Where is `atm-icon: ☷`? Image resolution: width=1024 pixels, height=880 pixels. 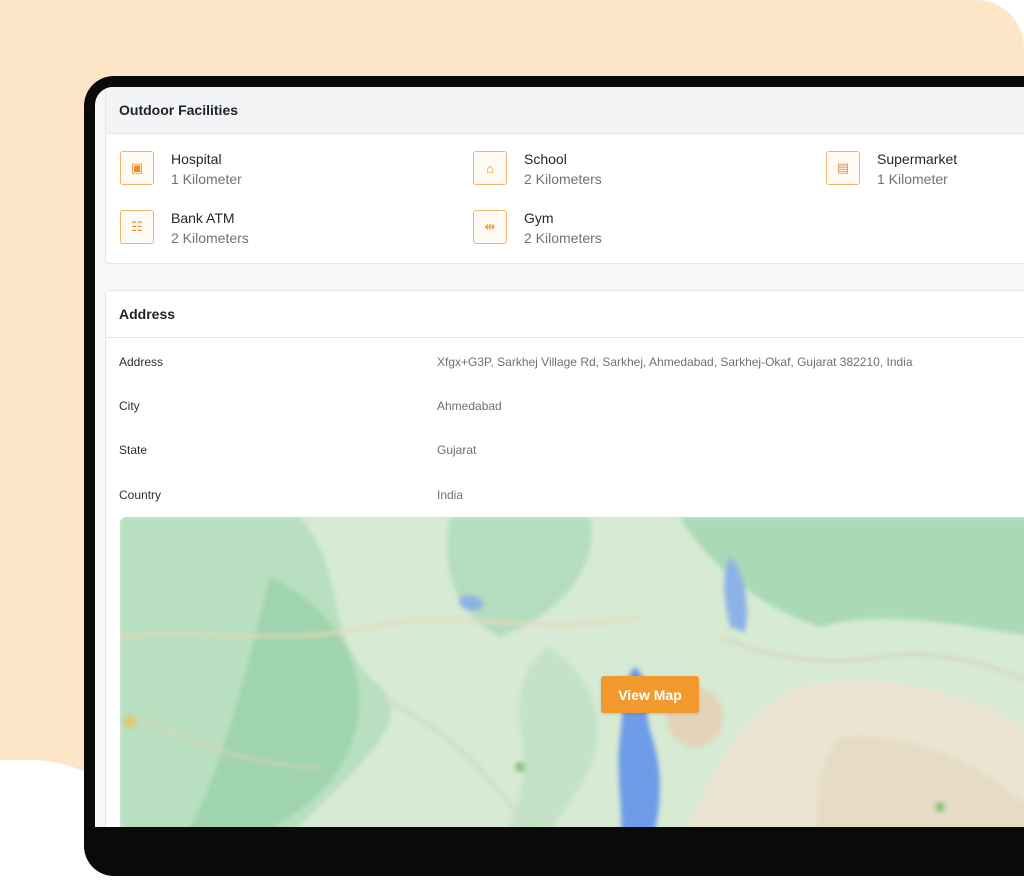 atm-icon: ☷ is located at coordinates (137, 227).